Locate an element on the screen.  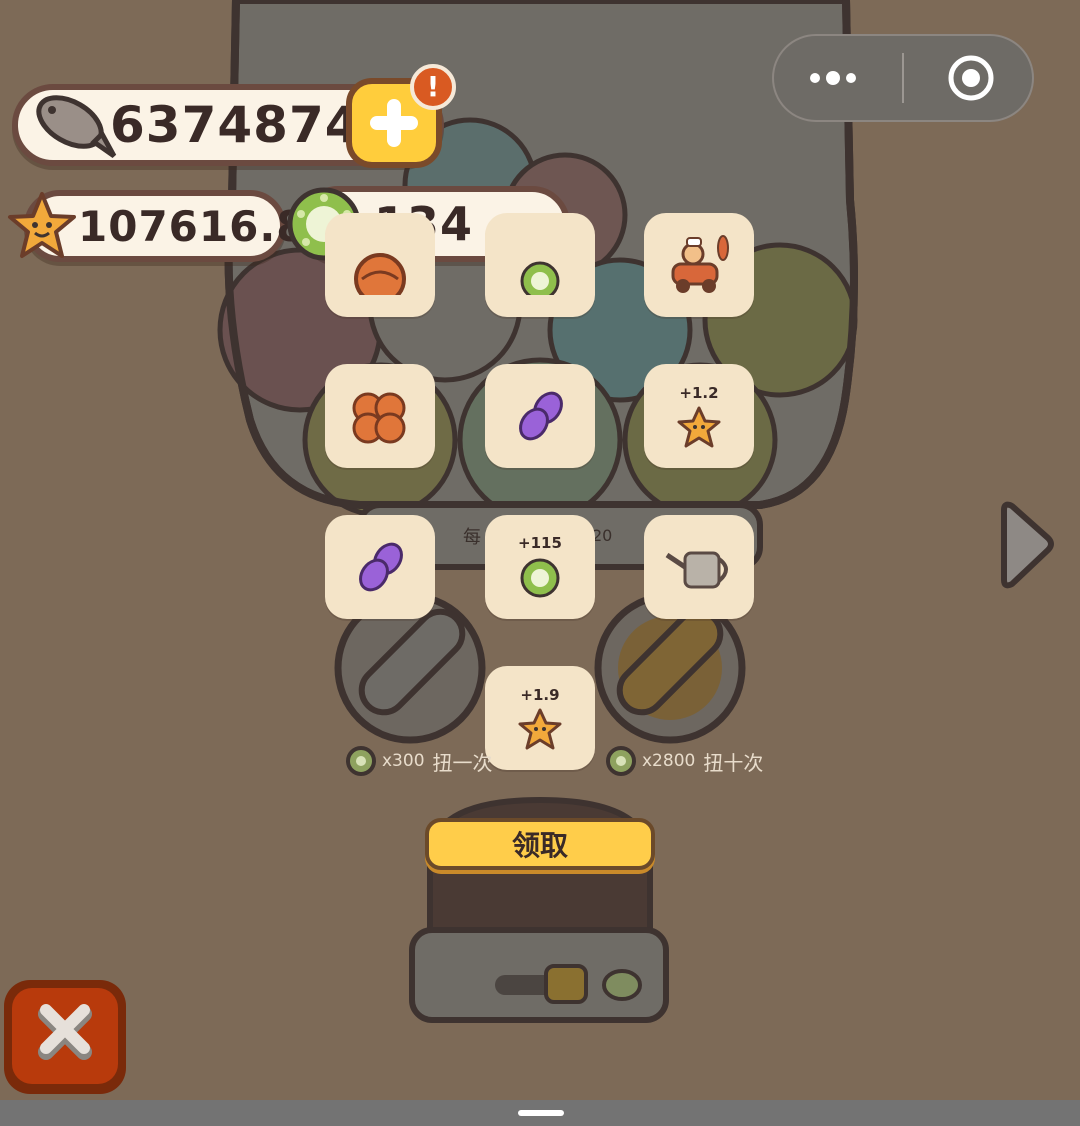
miniprogram-capsule is located at coordinates (903, 78).